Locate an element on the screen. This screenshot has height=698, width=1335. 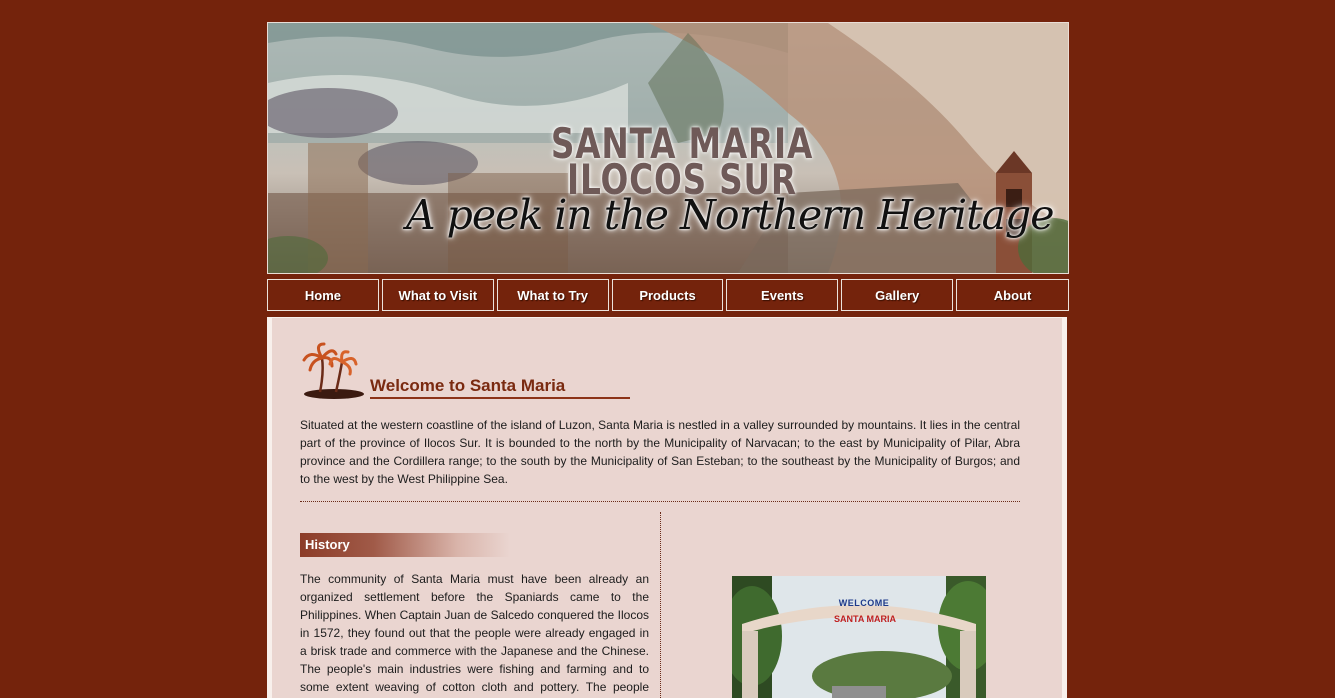
nav-events: Events is located at coordinates (782, 295).